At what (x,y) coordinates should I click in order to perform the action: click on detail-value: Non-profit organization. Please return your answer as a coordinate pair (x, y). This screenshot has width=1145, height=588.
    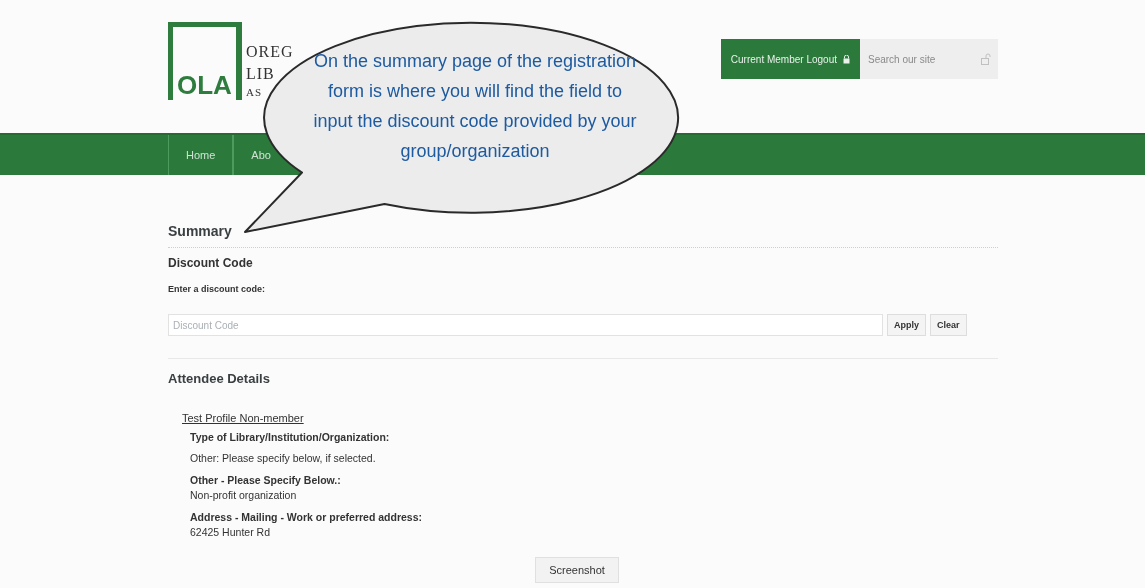
    Looking at the image, I should click on (244, 495).